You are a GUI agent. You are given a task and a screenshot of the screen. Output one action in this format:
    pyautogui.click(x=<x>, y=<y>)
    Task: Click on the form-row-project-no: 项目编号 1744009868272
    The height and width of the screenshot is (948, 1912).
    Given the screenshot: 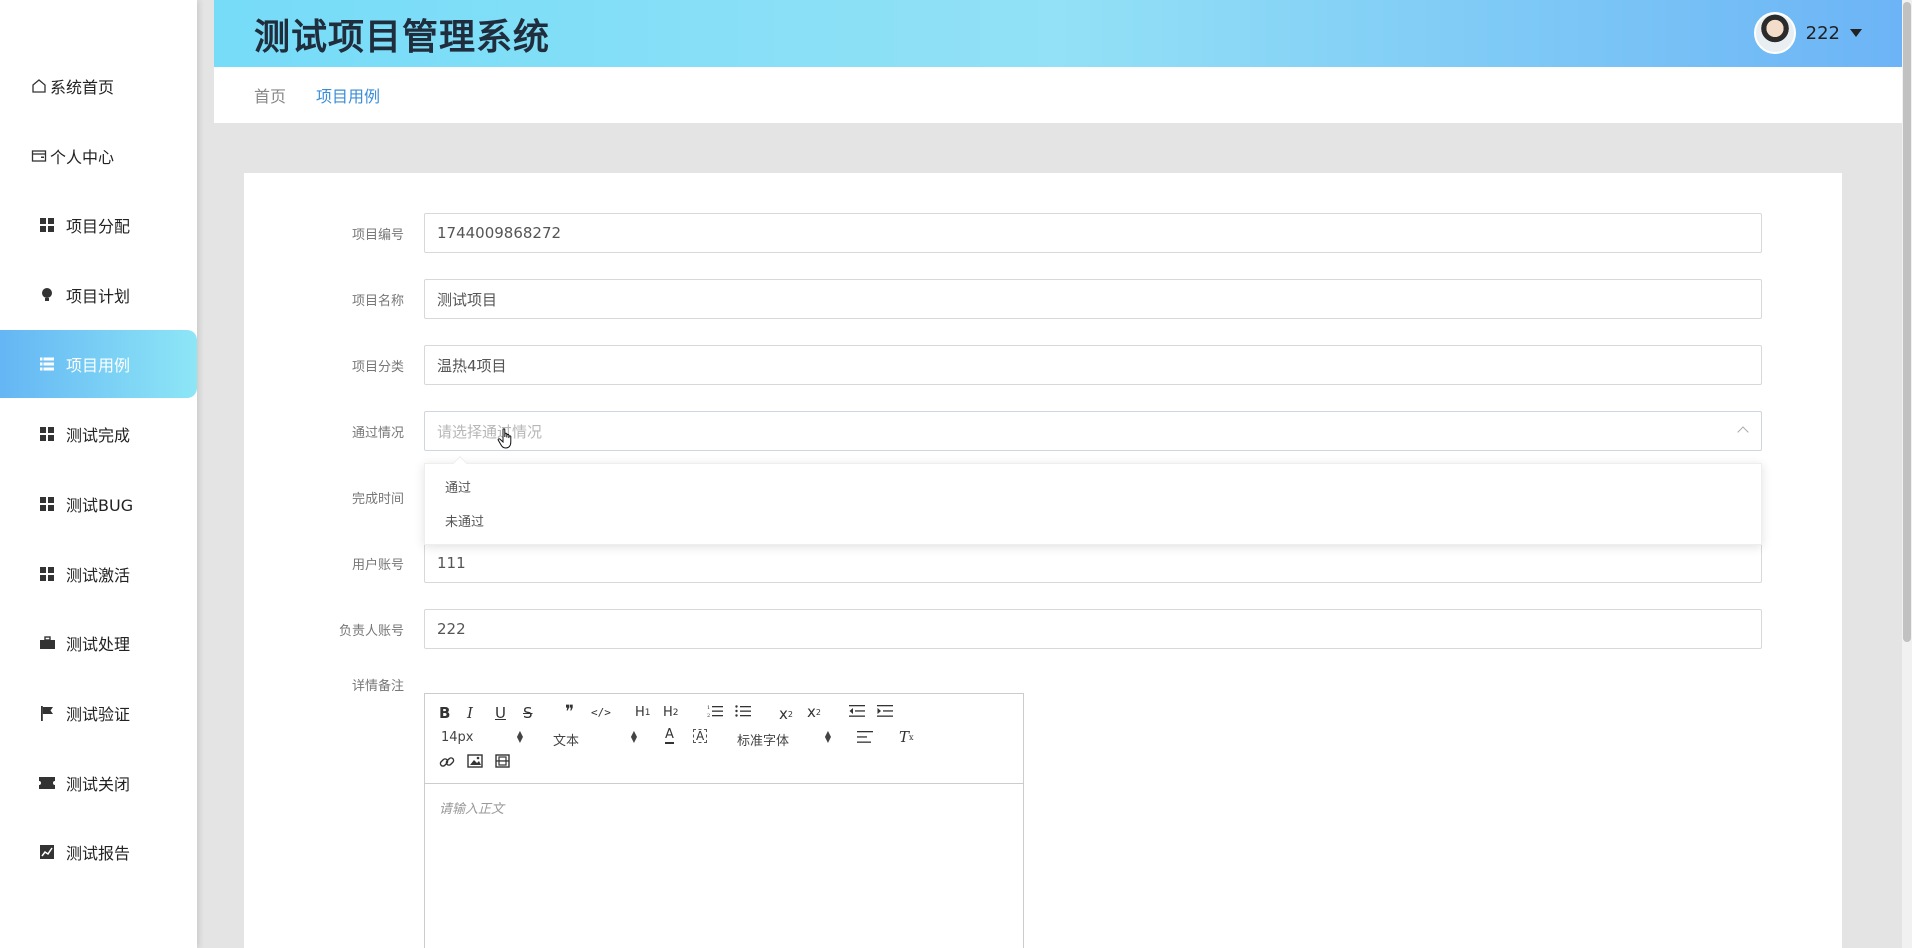 What is the action you would take?
    pyautogui.click(x=1043, y=233)
    